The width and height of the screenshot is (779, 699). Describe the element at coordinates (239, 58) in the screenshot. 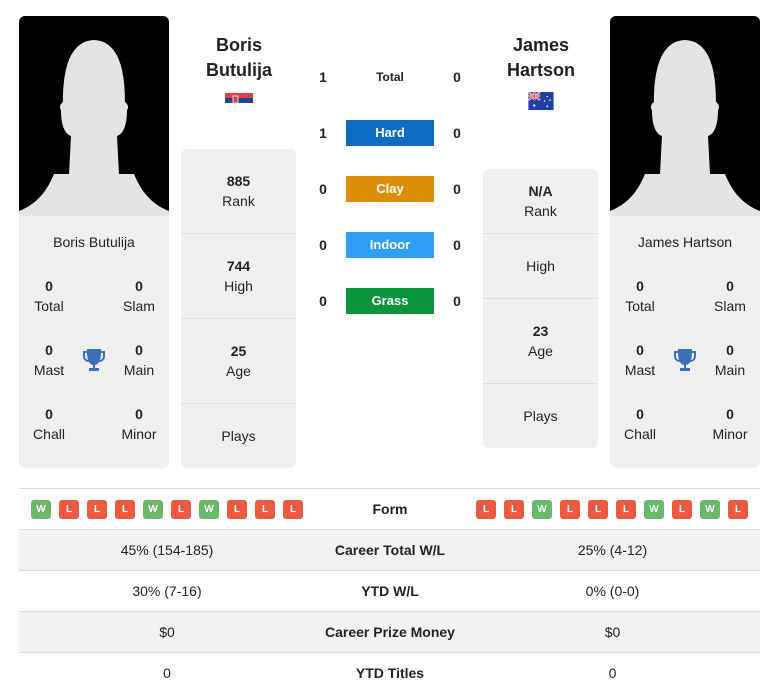

I see `player1-name: Boris Butulija` at that location.